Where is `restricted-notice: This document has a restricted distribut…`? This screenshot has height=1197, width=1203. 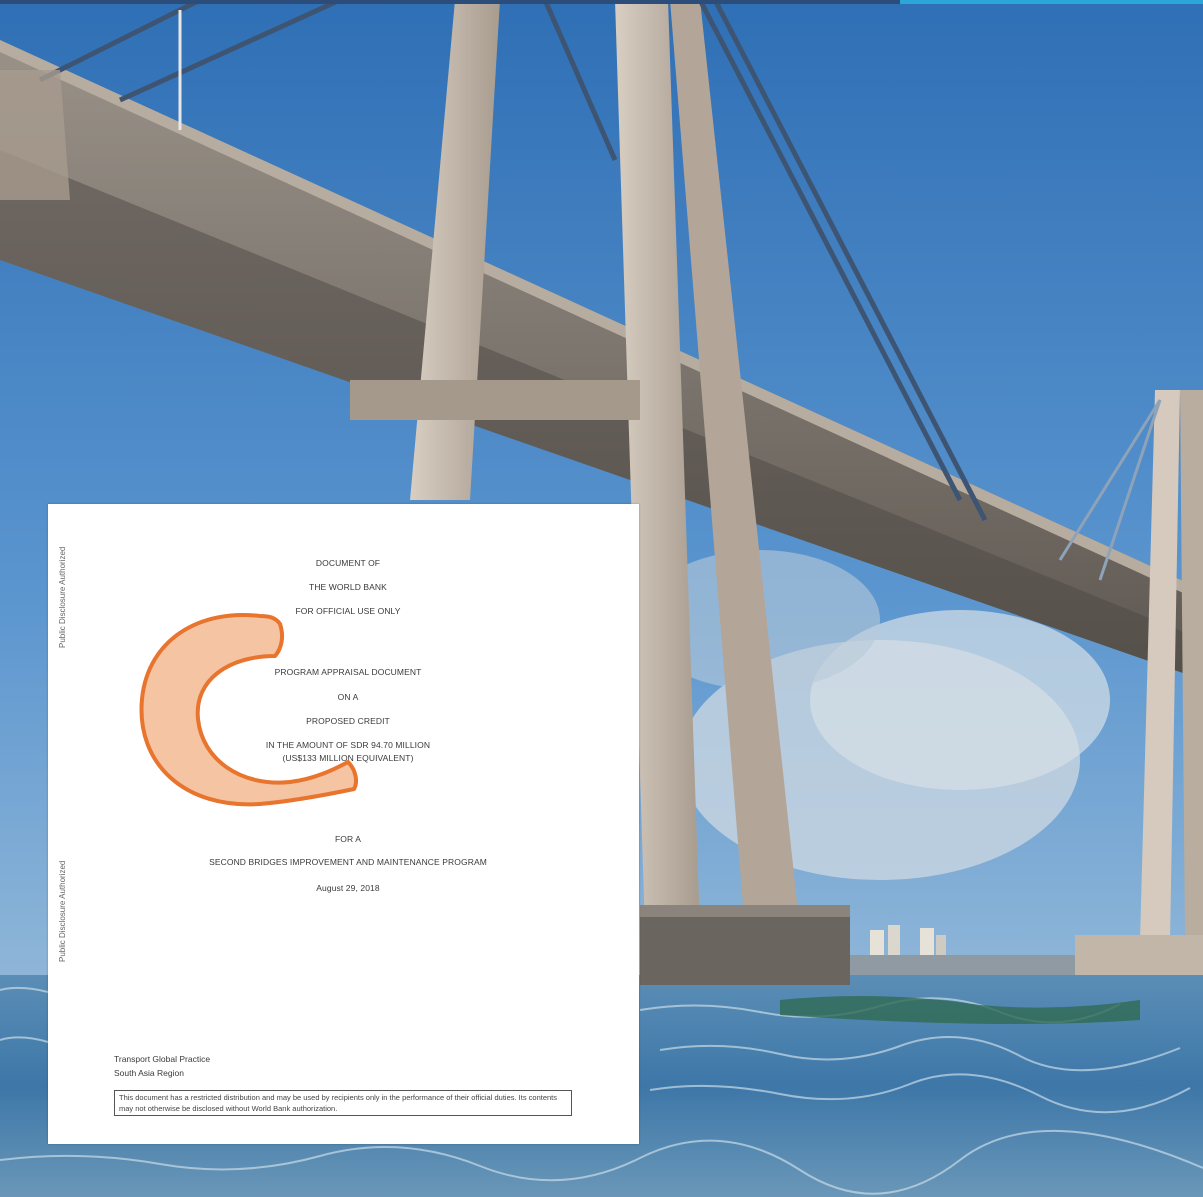 restricted-notice: This document has a restricted distribut… is located at coordinates (343, 1103).